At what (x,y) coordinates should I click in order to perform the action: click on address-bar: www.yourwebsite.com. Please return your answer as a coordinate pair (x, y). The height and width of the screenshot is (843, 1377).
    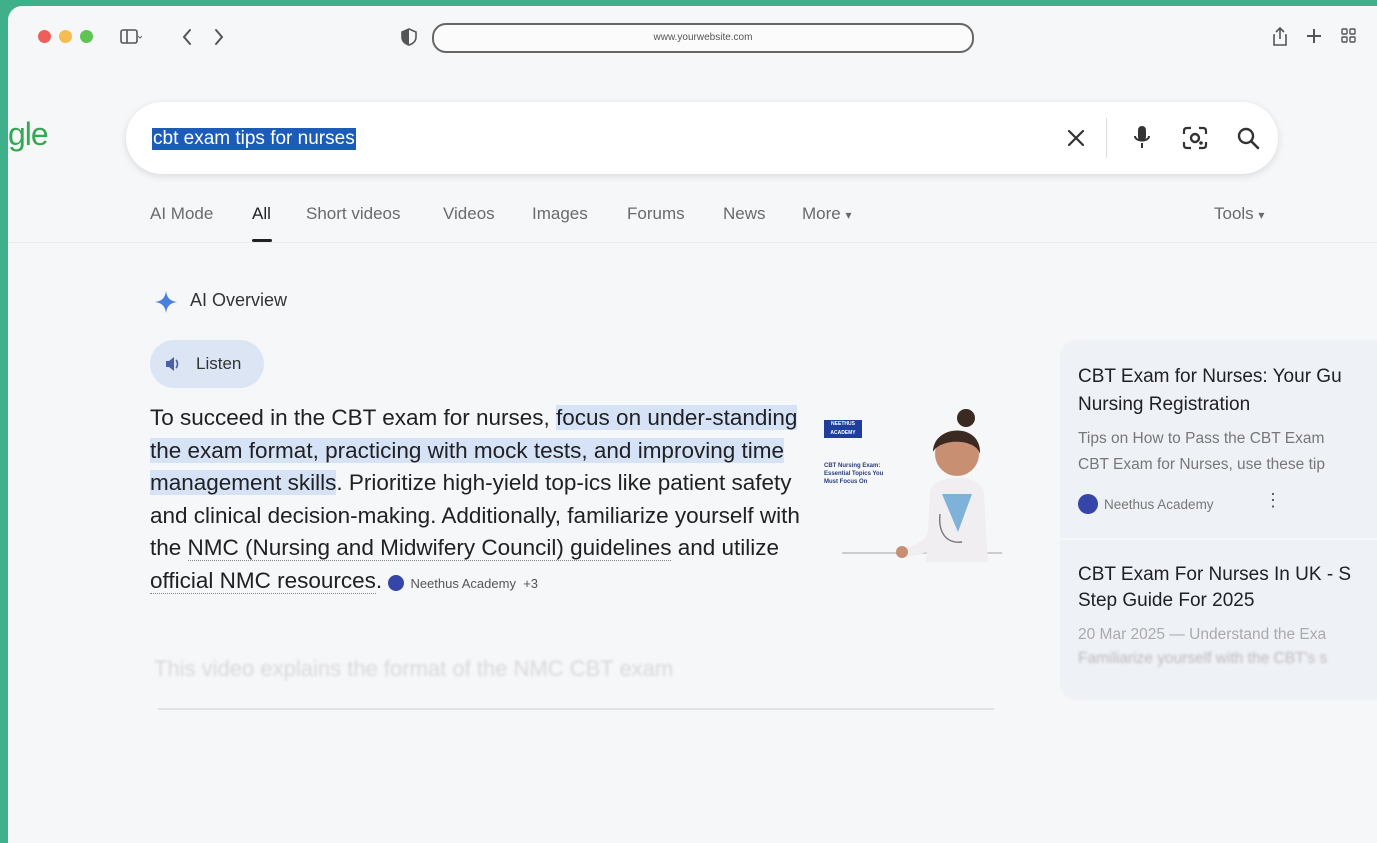
    Looking at the image, I should click on (703, 38).